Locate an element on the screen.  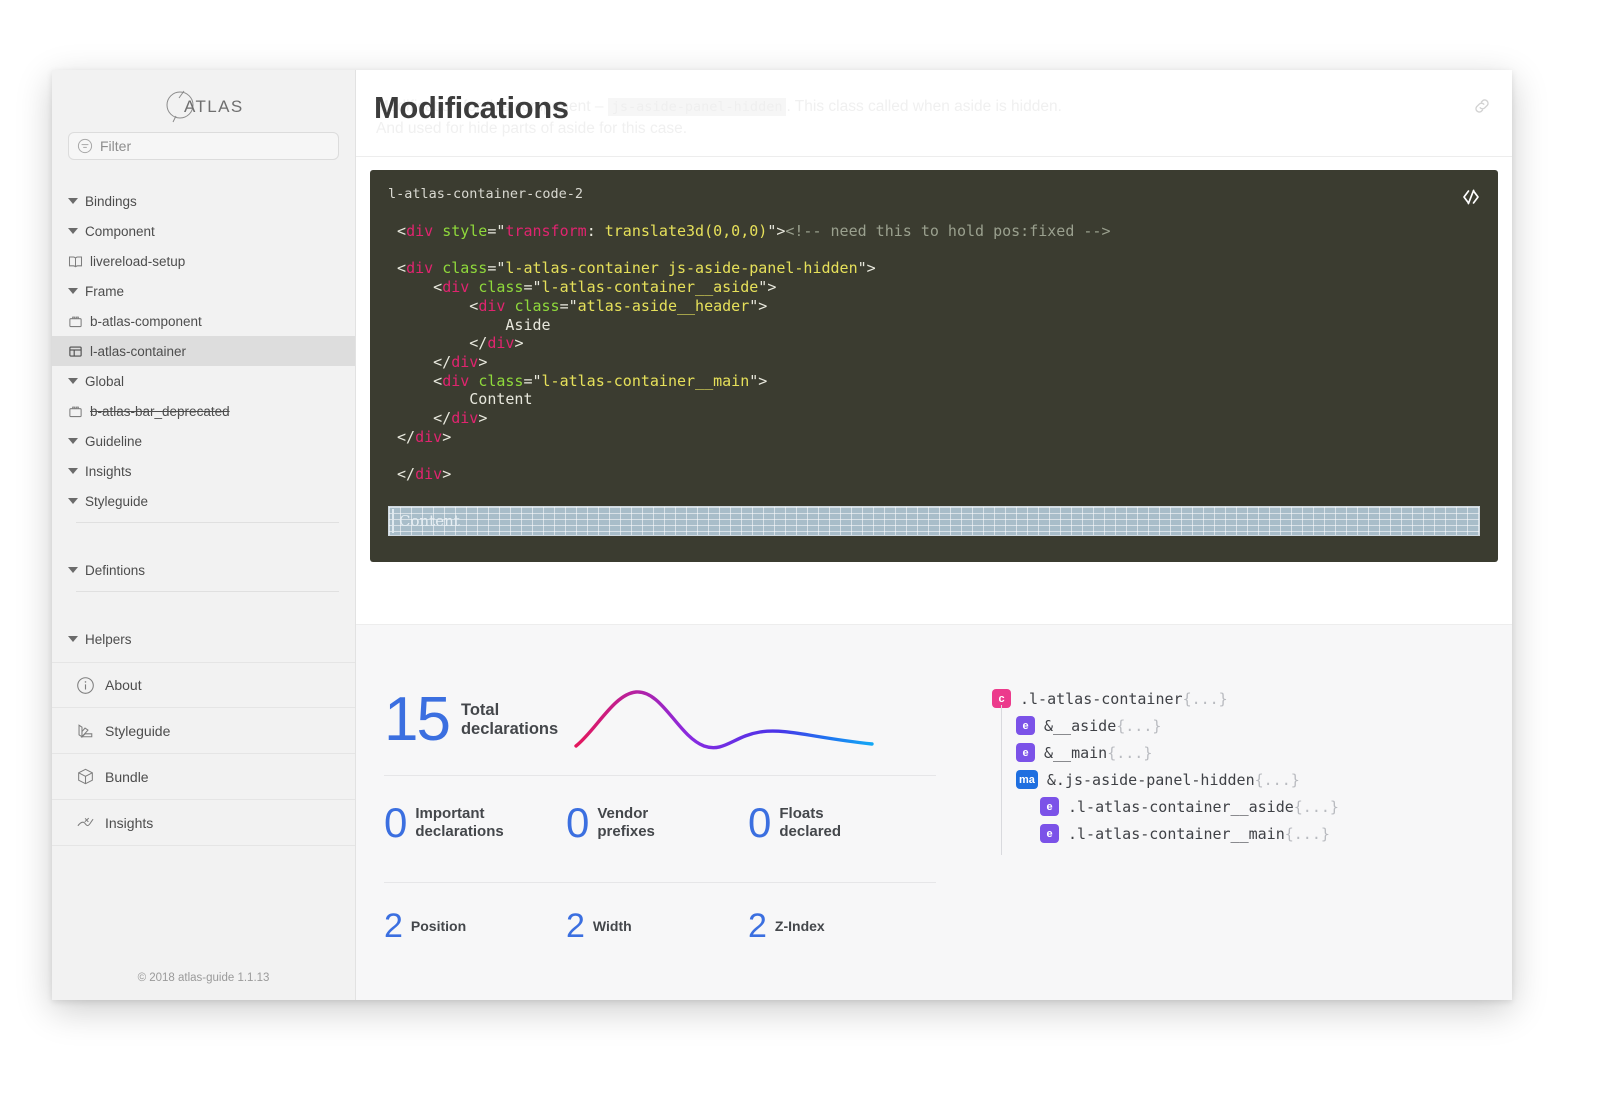
sidebar-item-bindings: Bindings is located at coordinates (203, 201).